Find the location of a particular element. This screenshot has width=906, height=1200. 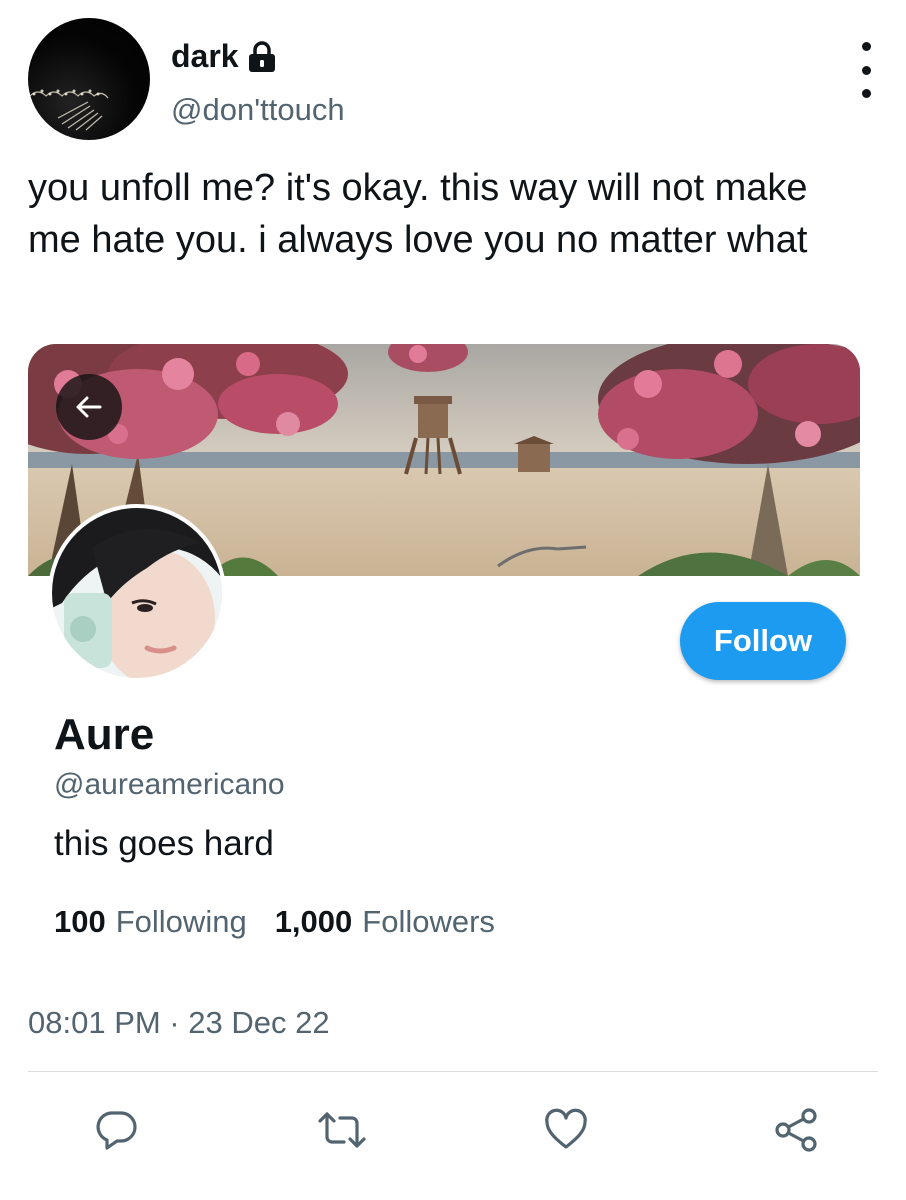

ferris-wheel-lights-image is located at coordinates (69, 110).